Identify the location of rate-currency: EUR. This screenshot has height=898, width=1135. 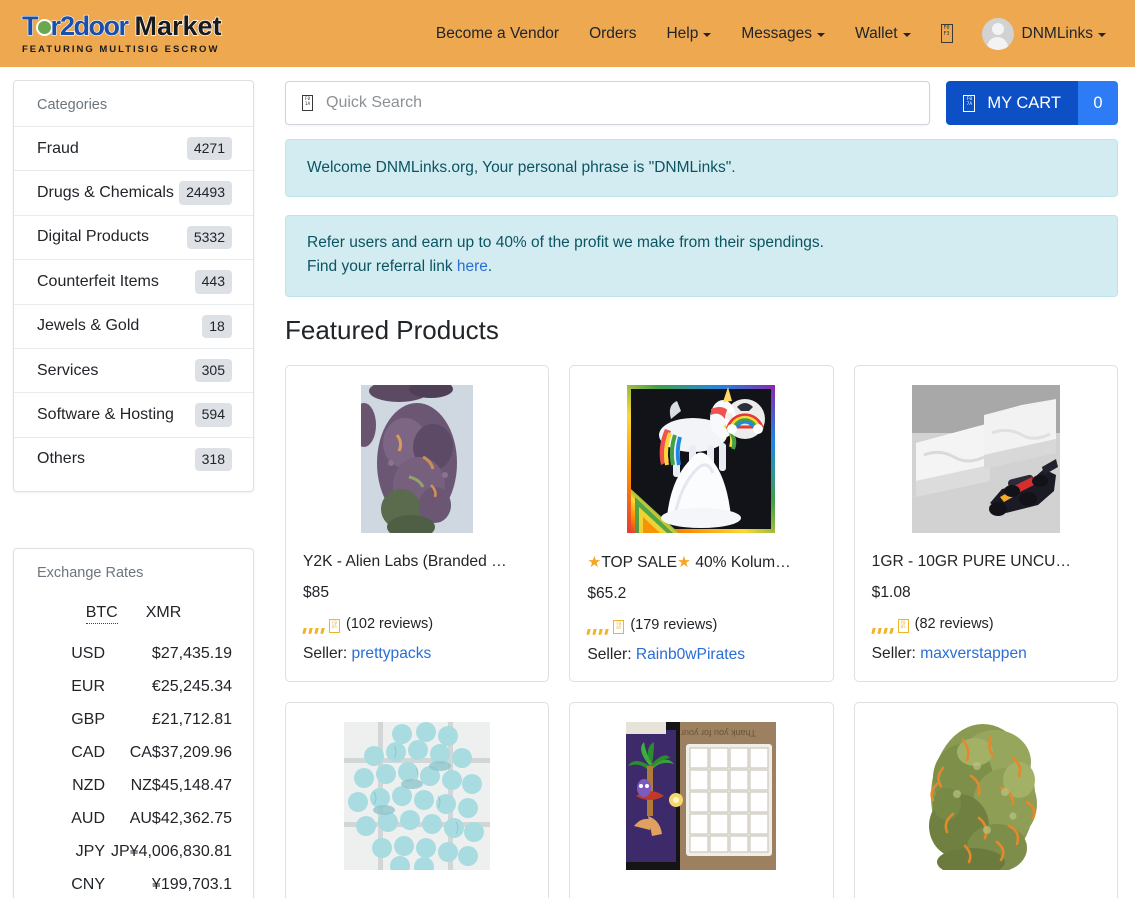
(88, 686).